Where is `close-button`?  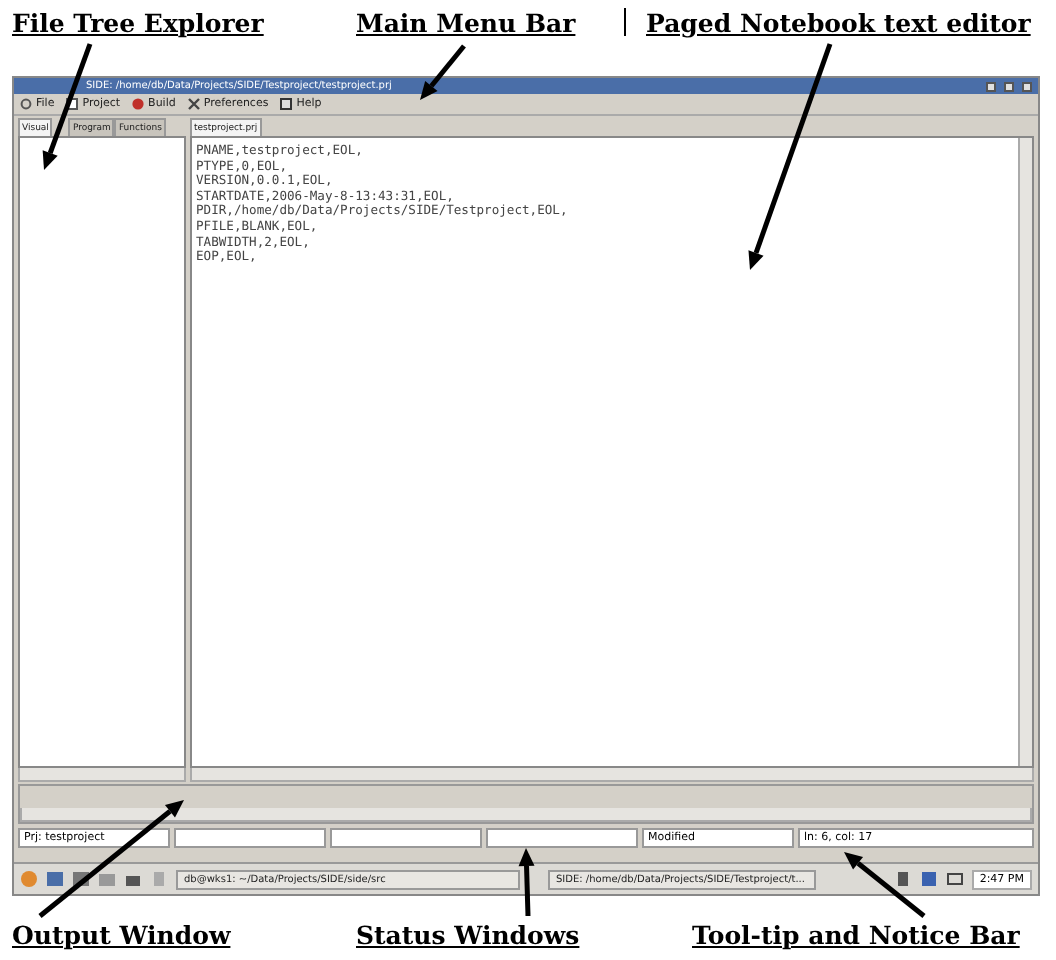 close-button is located at coordinates (1027, 86).